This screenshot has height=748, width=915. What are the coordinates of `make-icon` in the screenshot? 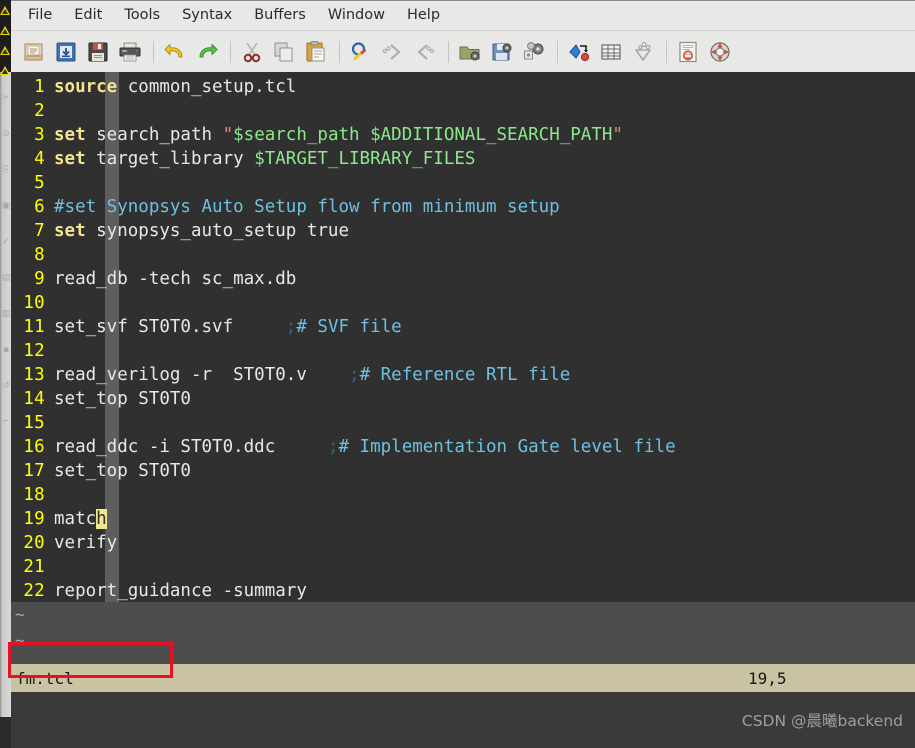 It's located at (579, 52).